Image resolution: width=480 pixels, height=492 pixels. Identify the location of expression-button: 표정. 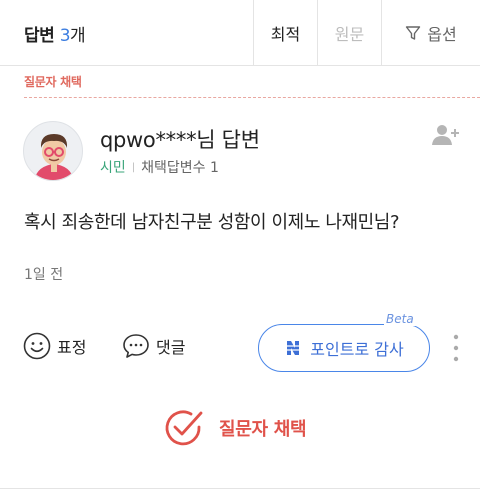
(54, 346).